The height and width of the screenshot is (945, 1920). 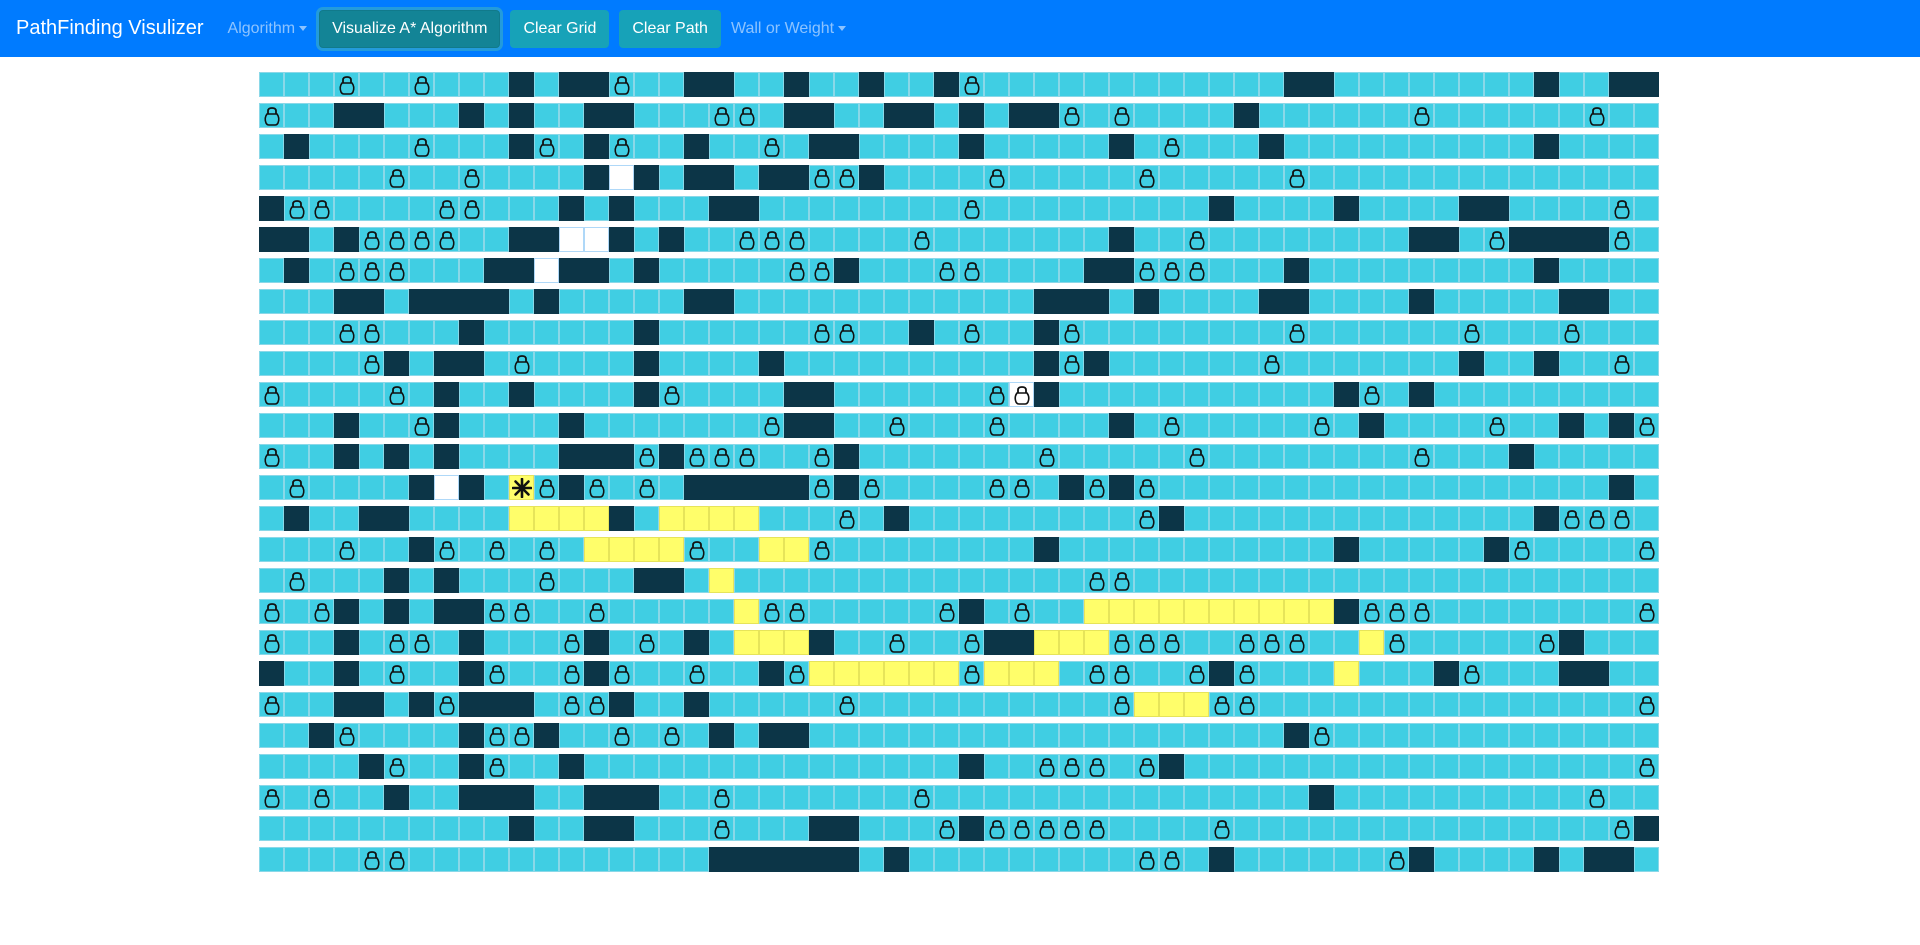 What do you see at coordinates (268, 29) in the screenshot?
I see `algorithm-dropdown: Algorithm` at bounding box center [268, 29].